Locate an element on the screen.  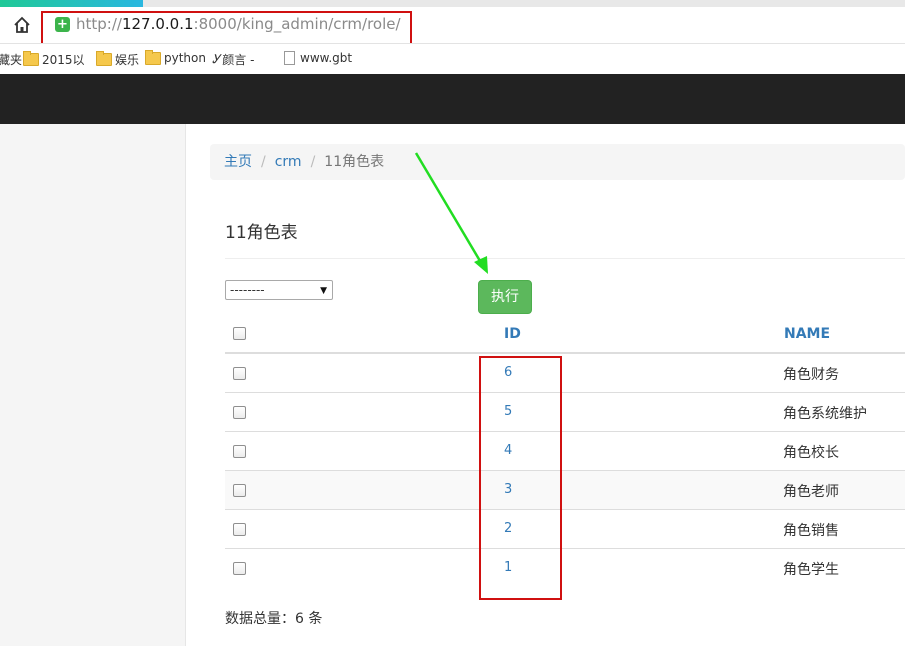
bookmark-item: Ꭹ 颜言 - is located at coordinates (233, 59).